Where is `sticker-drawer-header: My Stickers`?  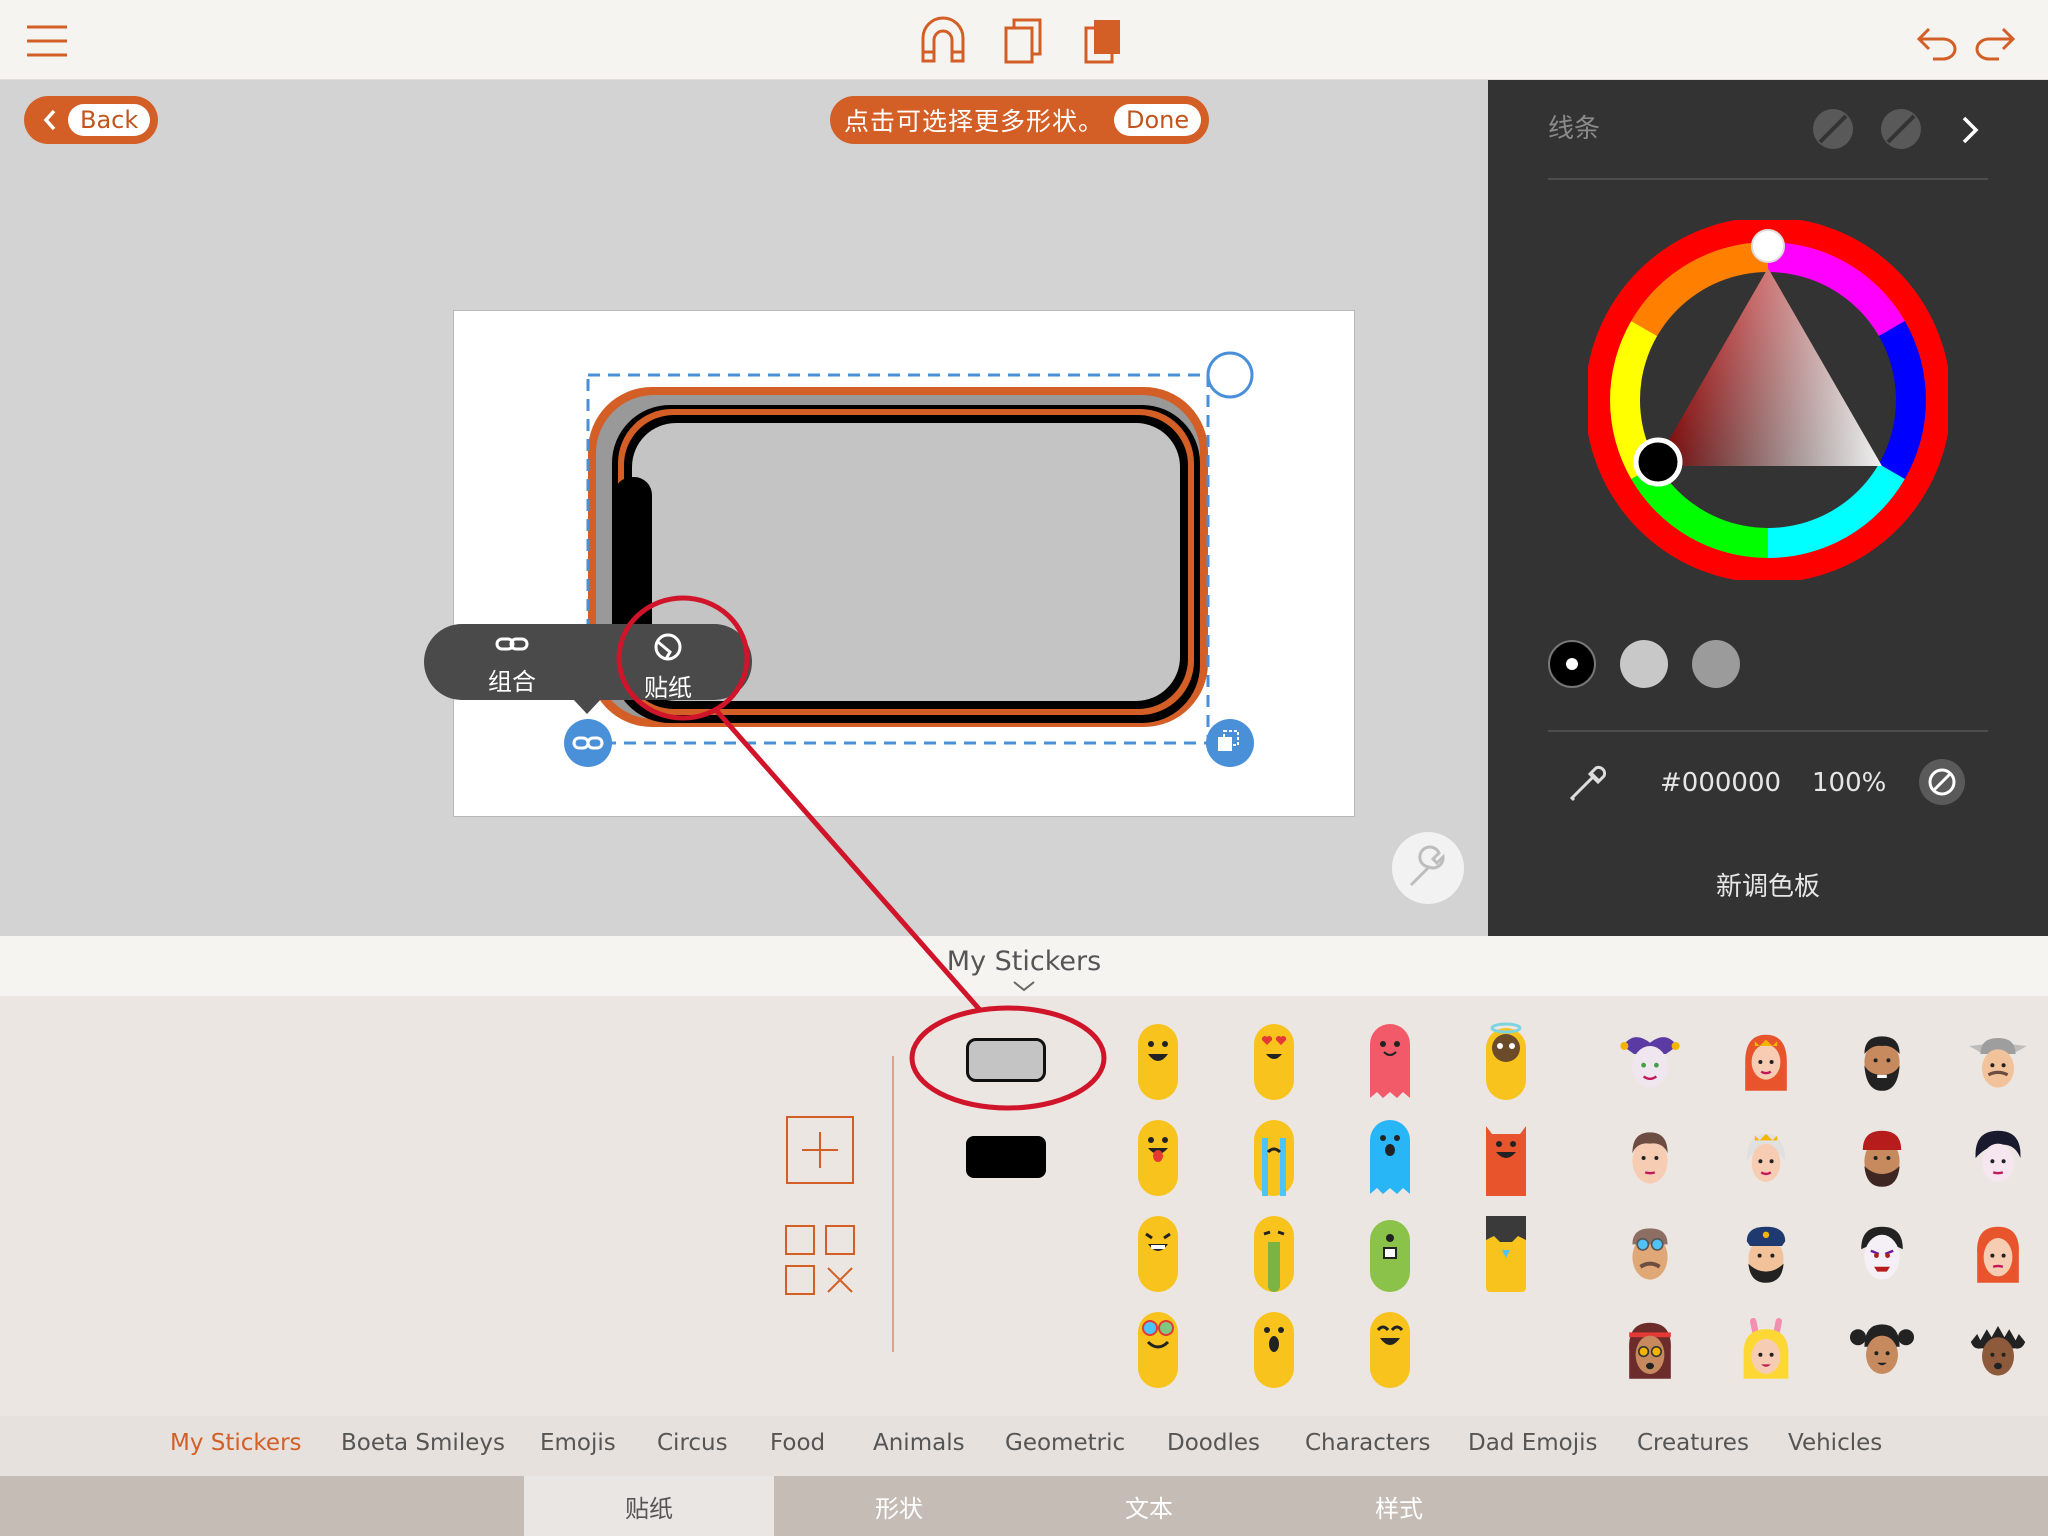 sticker-drawer-header: My Stickers is located at coordinates (1024, 966).